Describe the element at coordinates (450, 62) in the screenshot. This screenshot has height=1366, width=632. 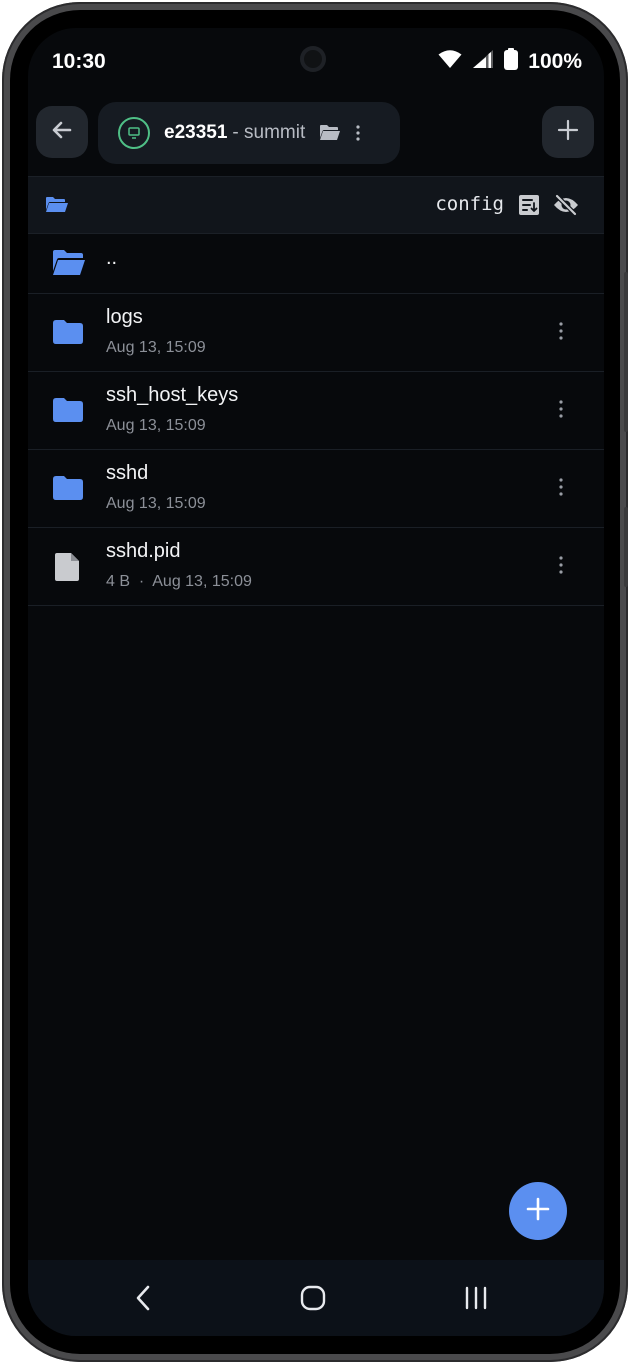
I see `wifi-icon` at that location.